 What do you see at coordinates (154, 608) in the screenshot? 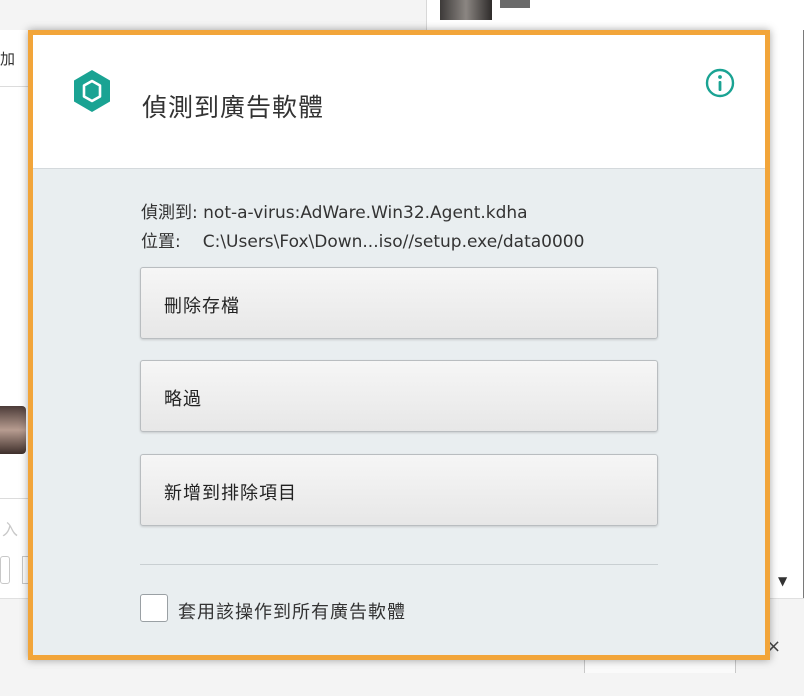
I see `apply-to-all-checkbox` at bounding box center [154, 608].